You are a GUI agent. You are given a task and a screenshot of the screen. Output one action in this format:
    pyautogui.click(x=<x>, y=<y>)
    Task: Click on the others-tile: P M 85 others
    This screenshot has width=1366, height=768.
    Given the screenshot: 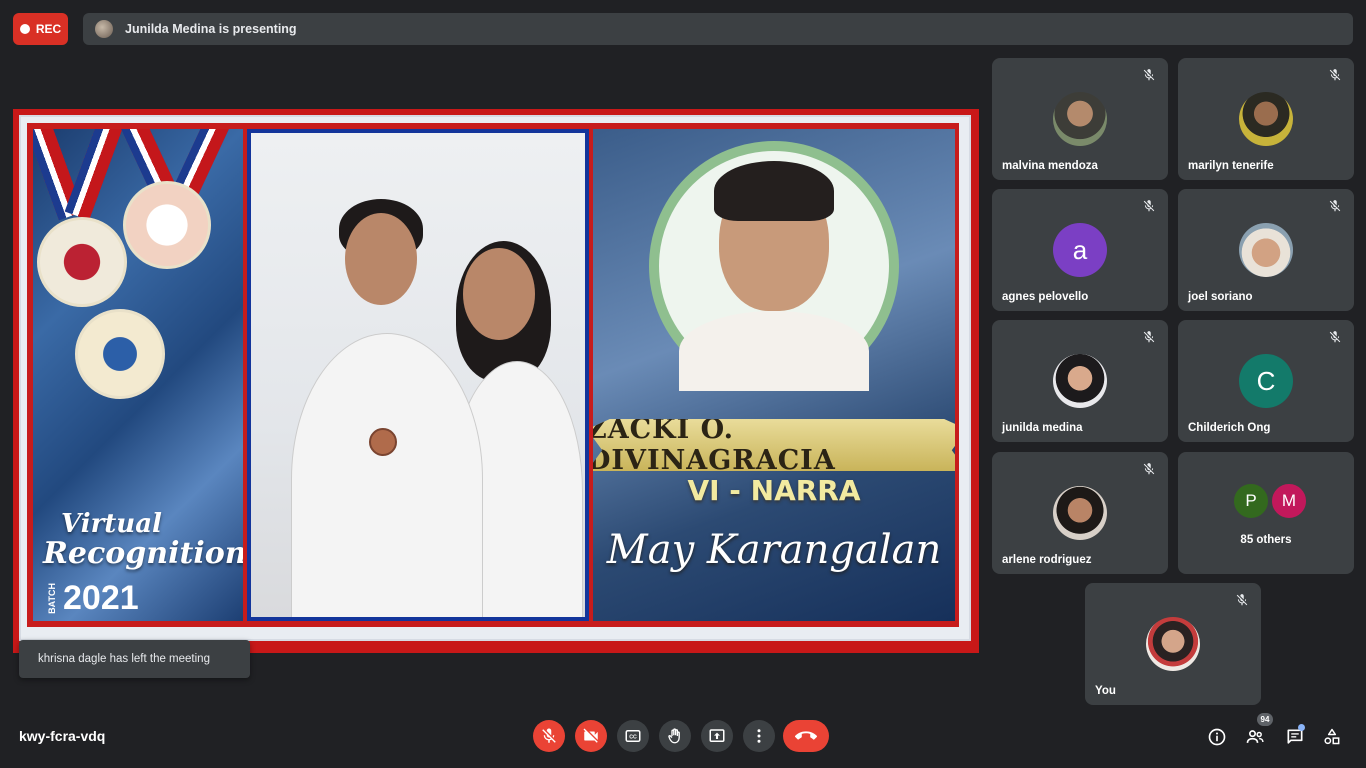 What is the action you would take?
    pyautogui.click(x=1266, y=513)
    